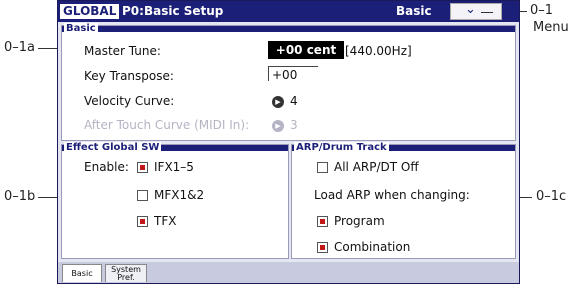 The height and width of the screenshot is (287, 573). What do you see at coordinates (173, 11) in the screenshot?
I see `page-title: P0:Basic Setup` at bounding box center [173, 11].